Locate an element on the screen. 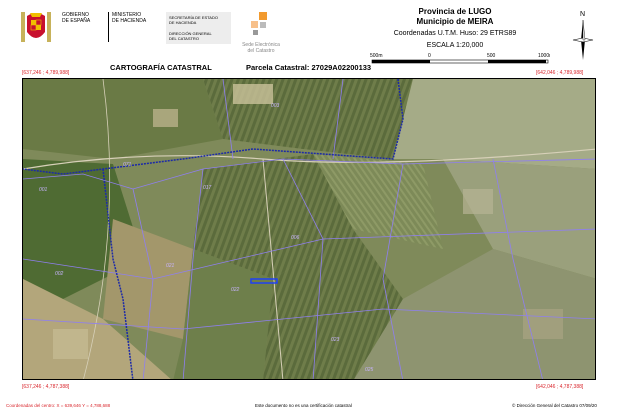 The height and width of the screenshot is (415, 640). parcel-label: 003 is located at coordinates (275, 106).